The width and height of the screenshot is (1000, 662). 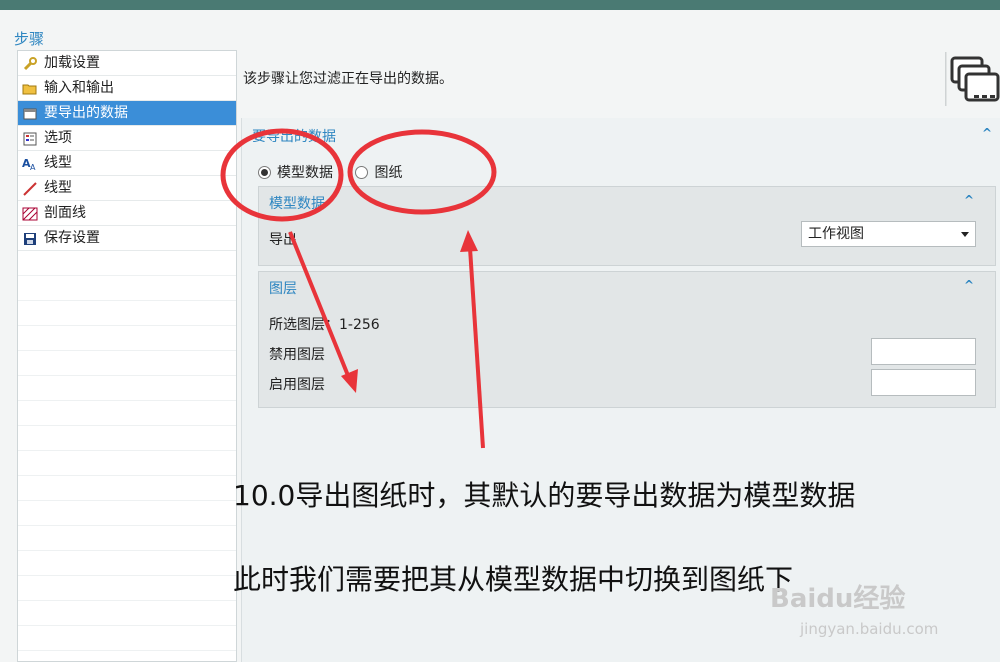 I want to click on data-type-radio-group: 模型数据 图纸, so click(x=330, y=172).